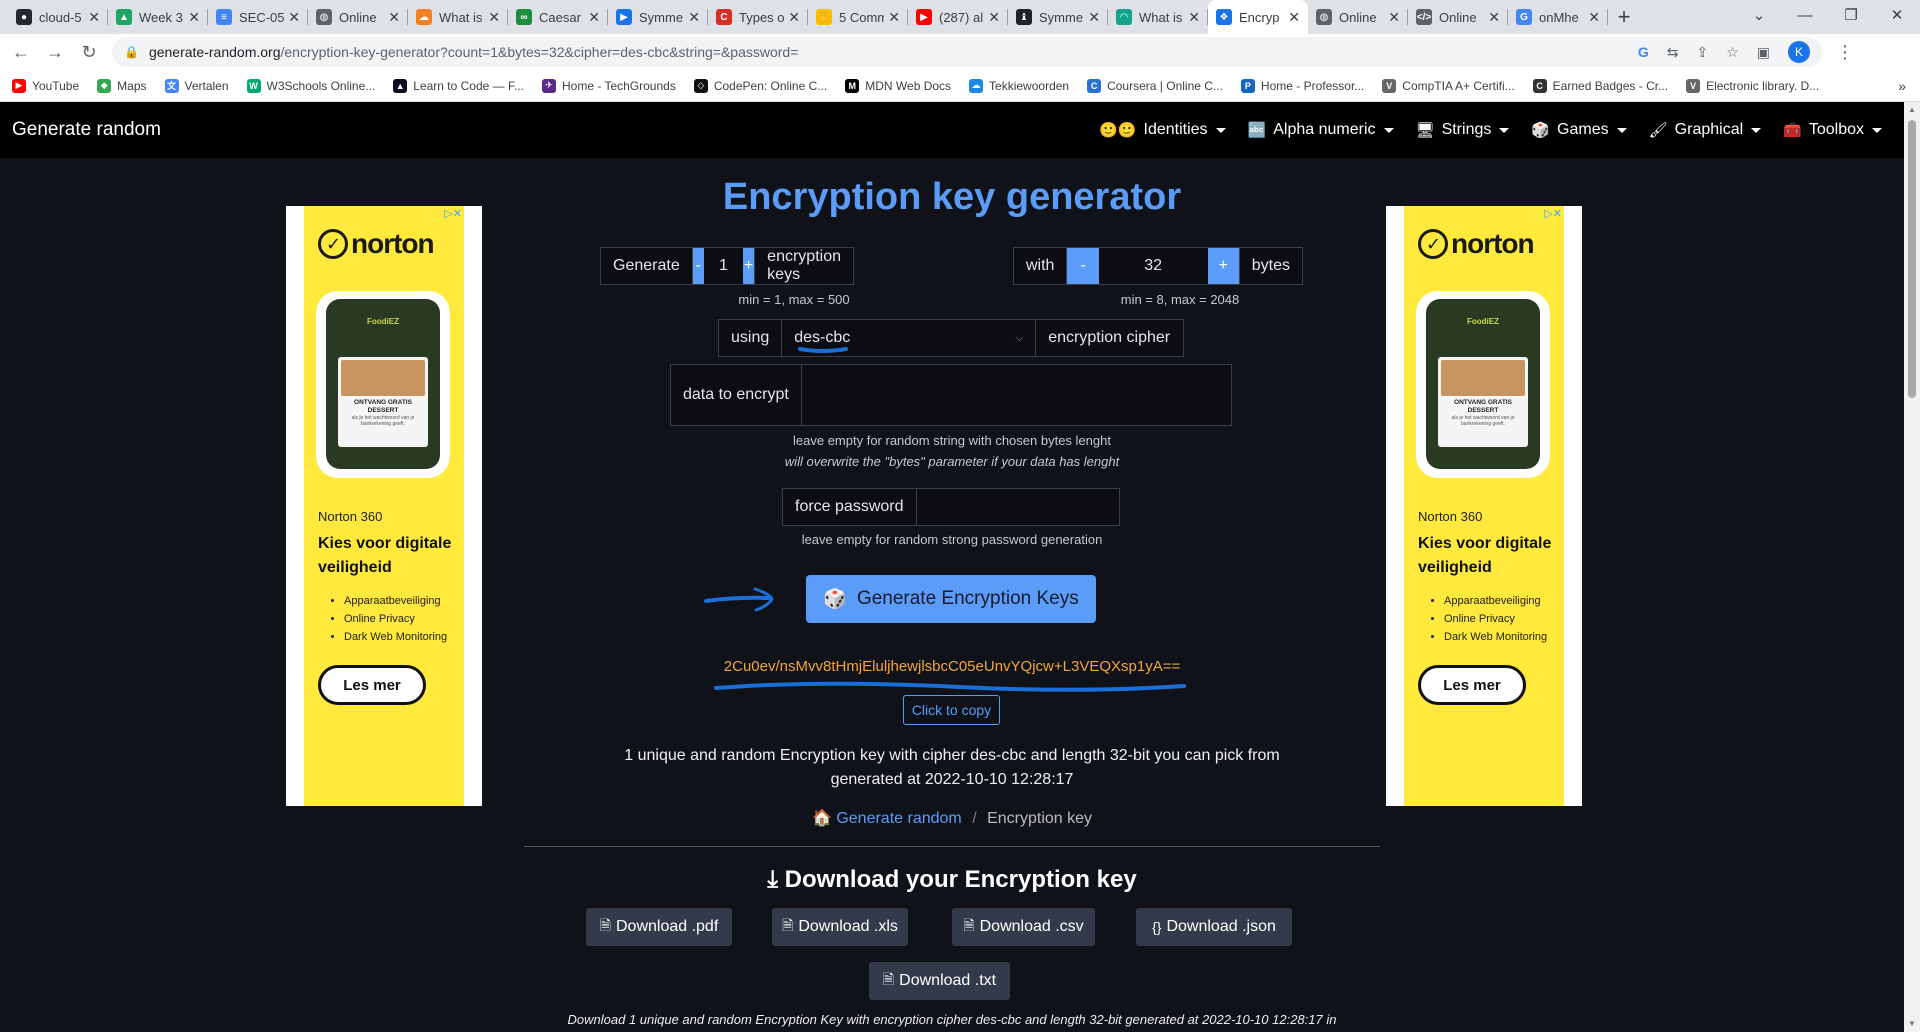  What do you see at coordinates (939, 981) in the screenshot?
I see `download-txt-button: 🗎 Download .txt` at bounding box center [939, 981].